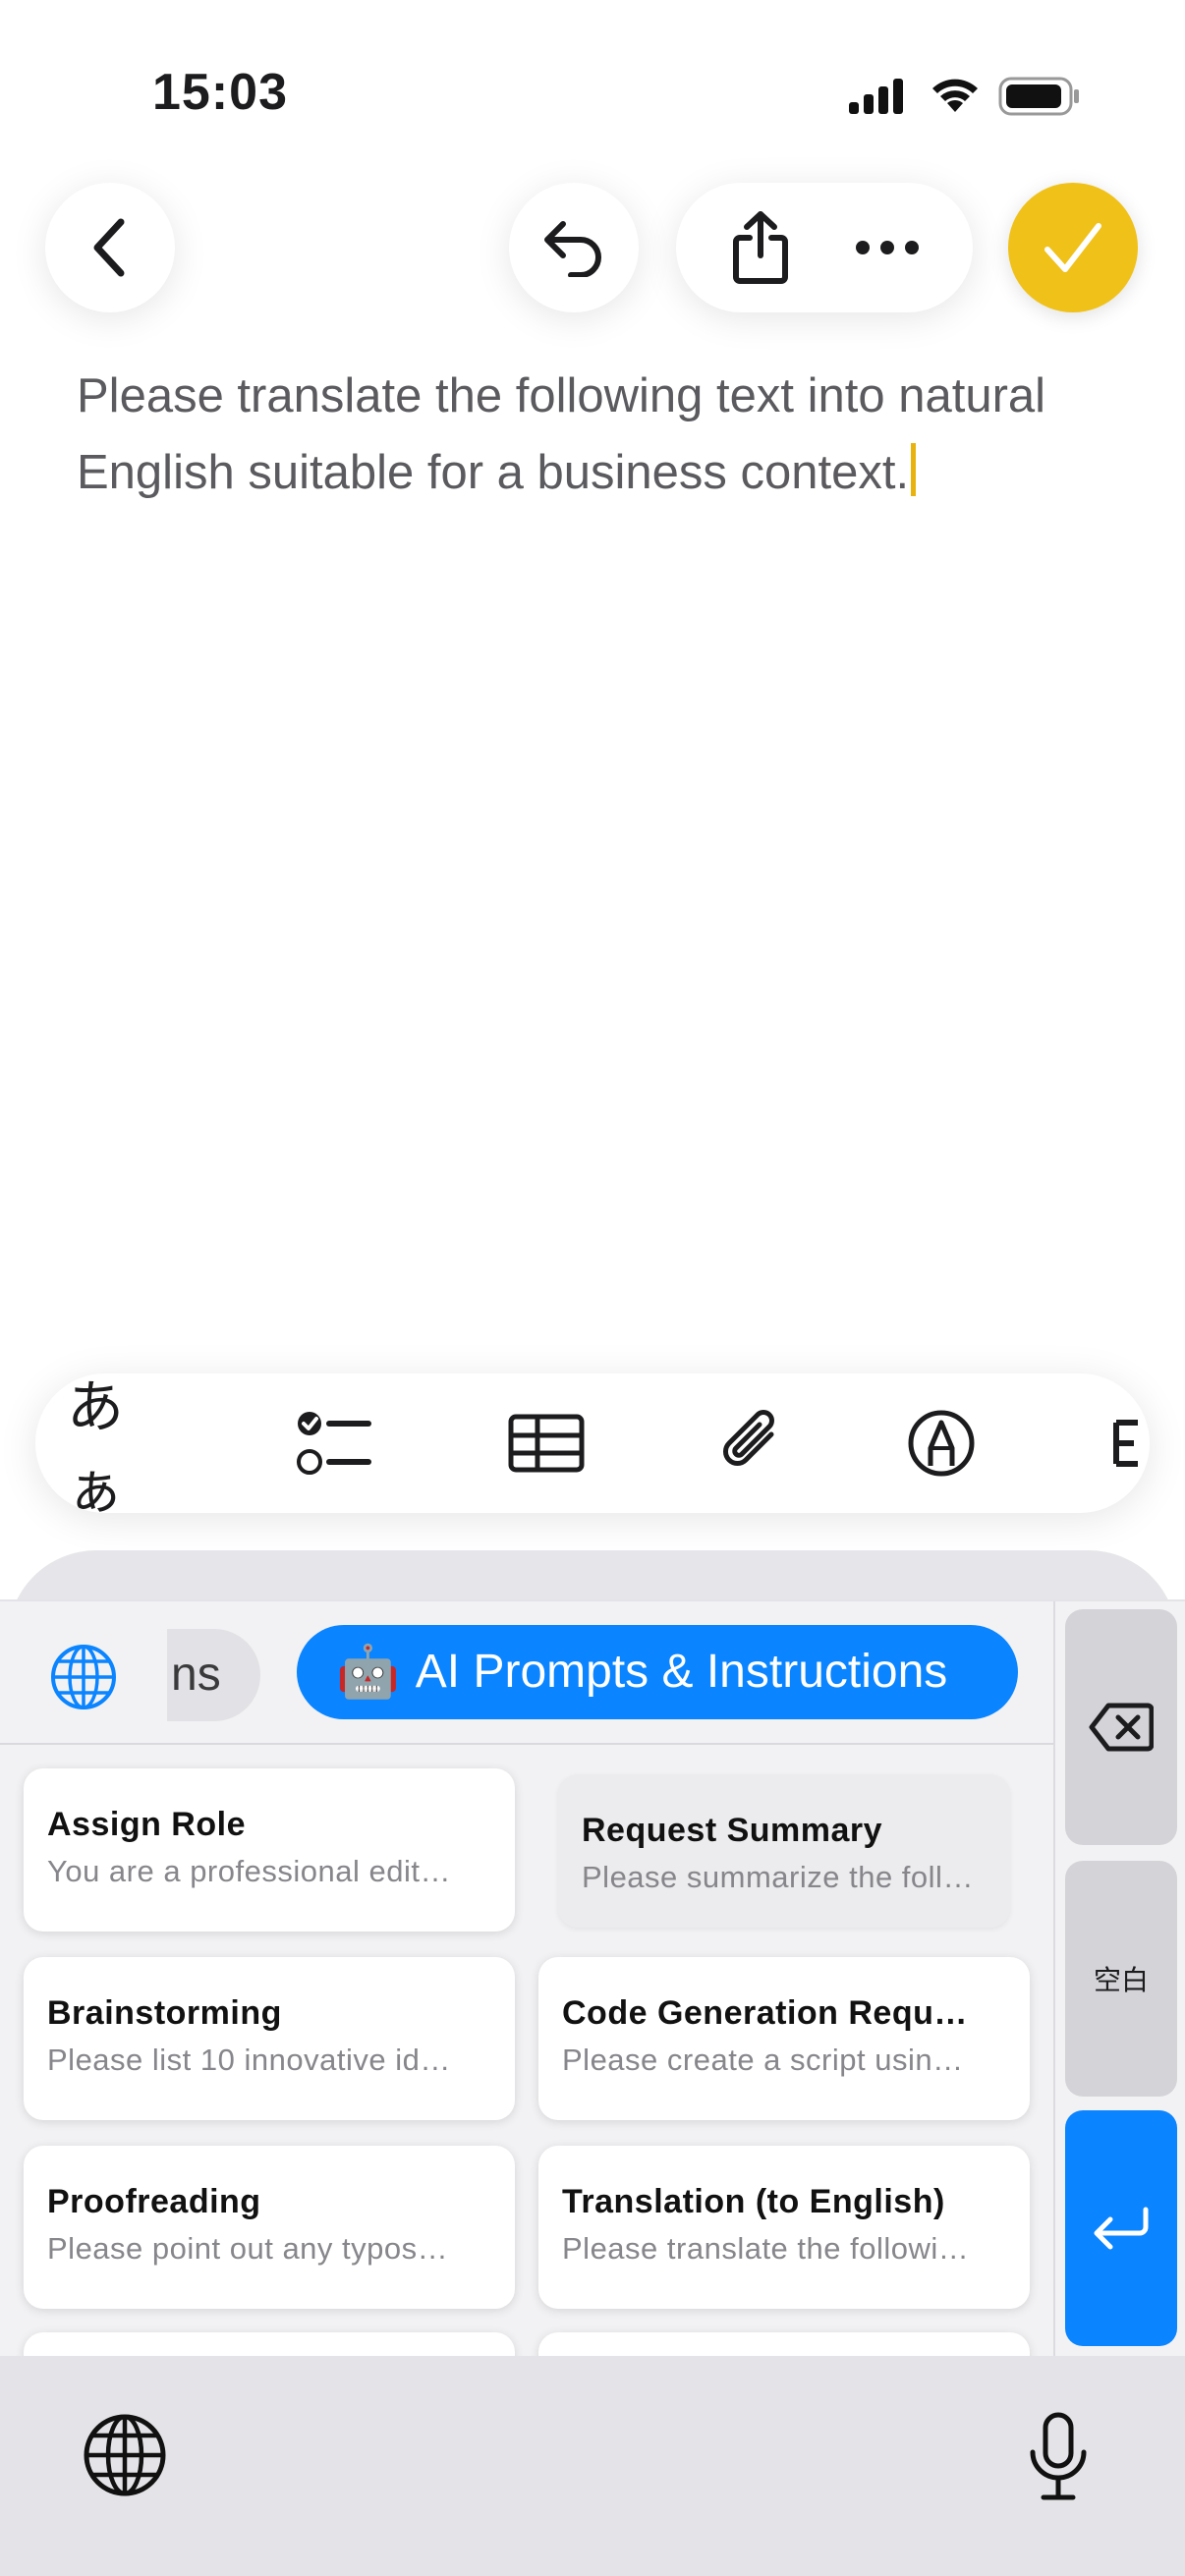  Describe the element at coordinates (121, 1443) in the screenshot. I see `text-style-button: あぁ` at that location.